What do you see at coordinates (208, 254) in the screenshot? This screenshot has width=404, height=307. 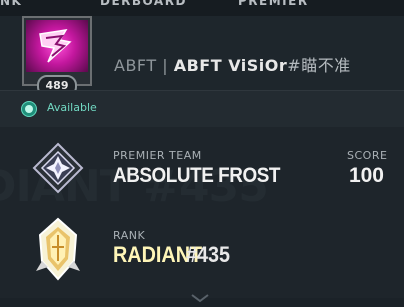 I see `rank-number: #435` at bounding box center [208, 254].